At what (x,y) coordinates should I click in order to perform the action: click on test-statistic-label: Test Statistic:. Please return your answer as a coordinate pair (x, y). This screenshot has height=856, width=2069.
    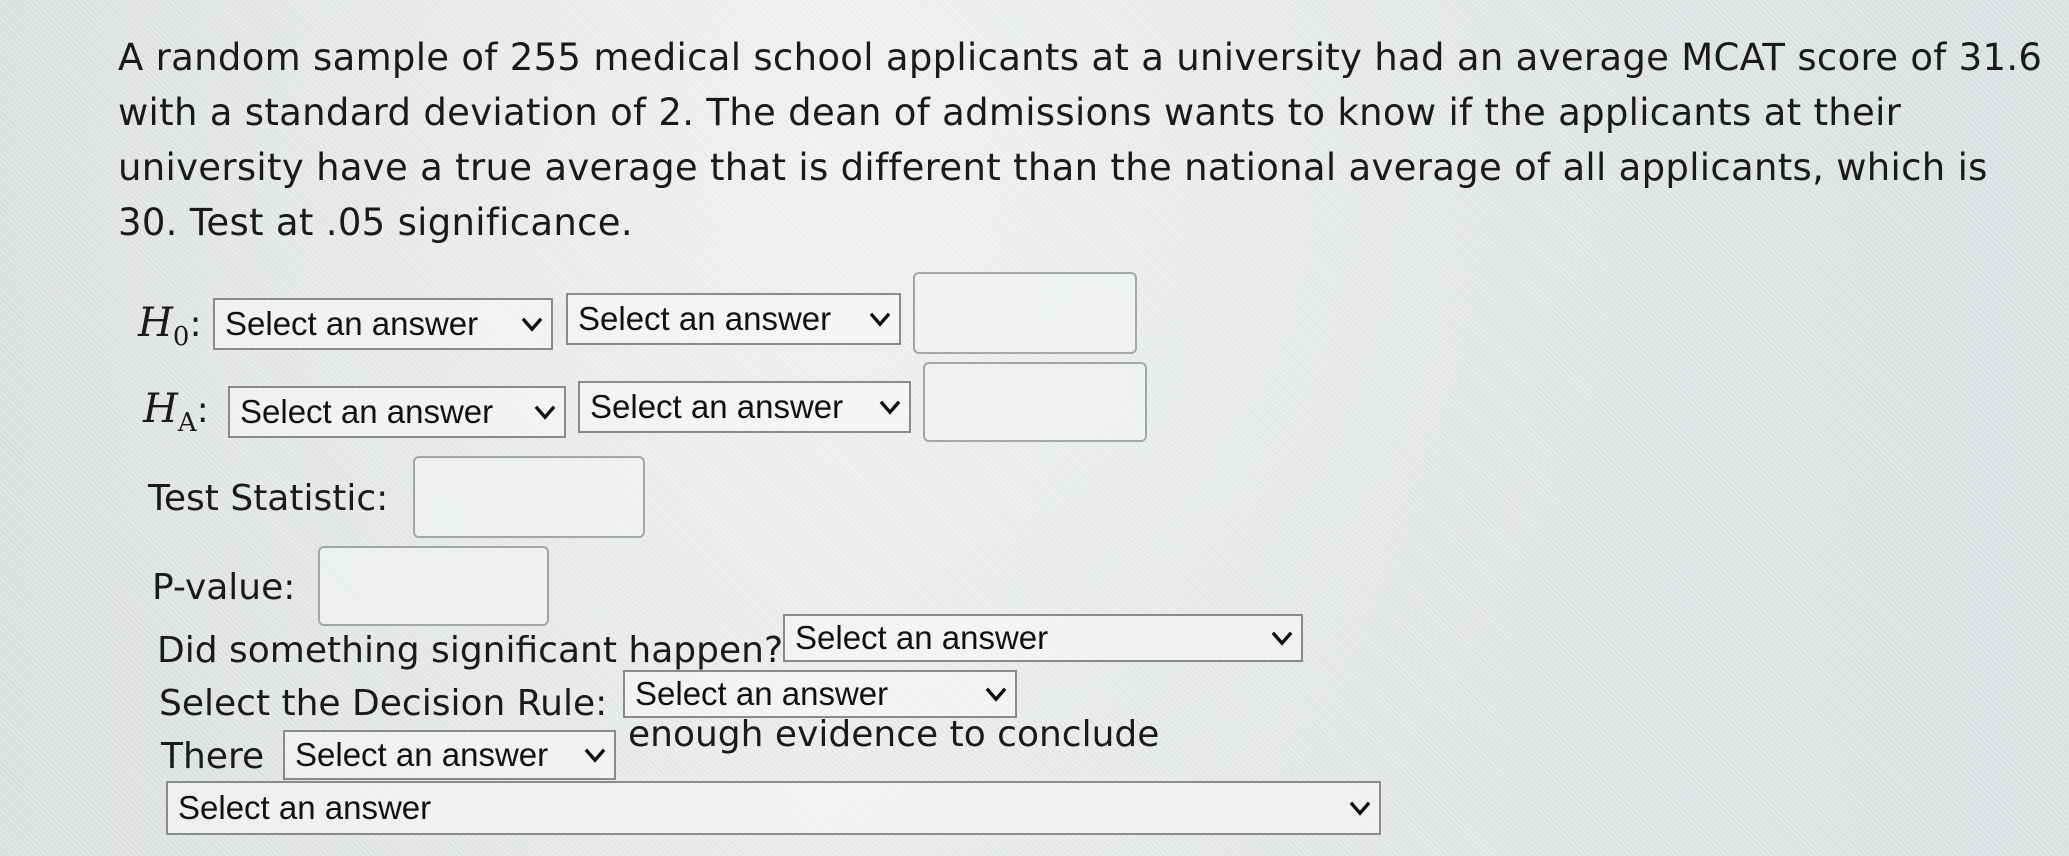
    Looking at the image, I should click on (268, 498).